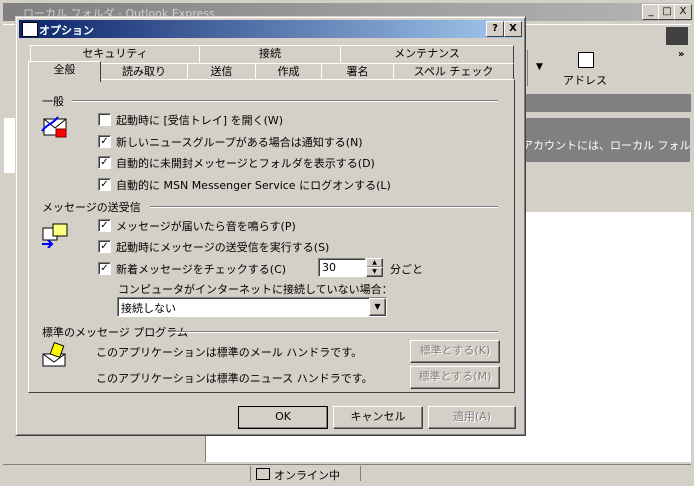  What do you see at coordinates (472, 417) in the screenshot?
I see `apply-button: 適用(A)` at bounding box center [472, 417].